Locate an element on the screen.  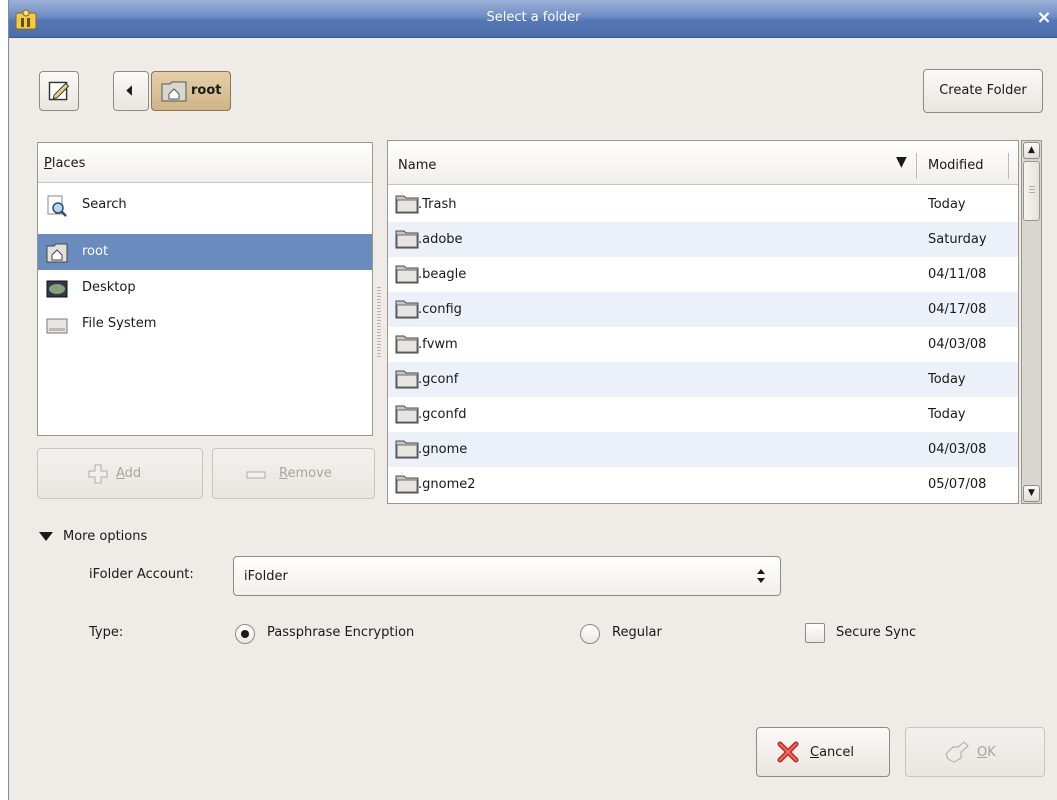
search-icon is located at coordinates (57, 206).